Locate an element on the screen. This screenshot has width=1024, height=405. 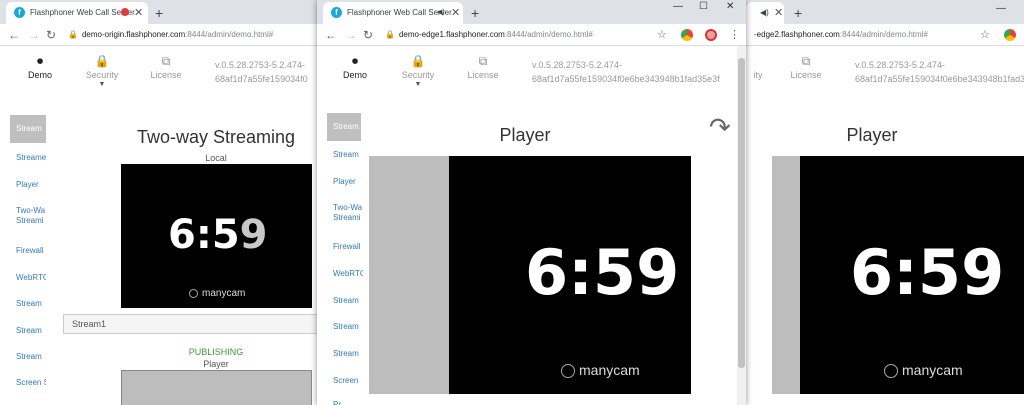
menu-kebab-icon: ⋮ is located at coordinates (734, 35).